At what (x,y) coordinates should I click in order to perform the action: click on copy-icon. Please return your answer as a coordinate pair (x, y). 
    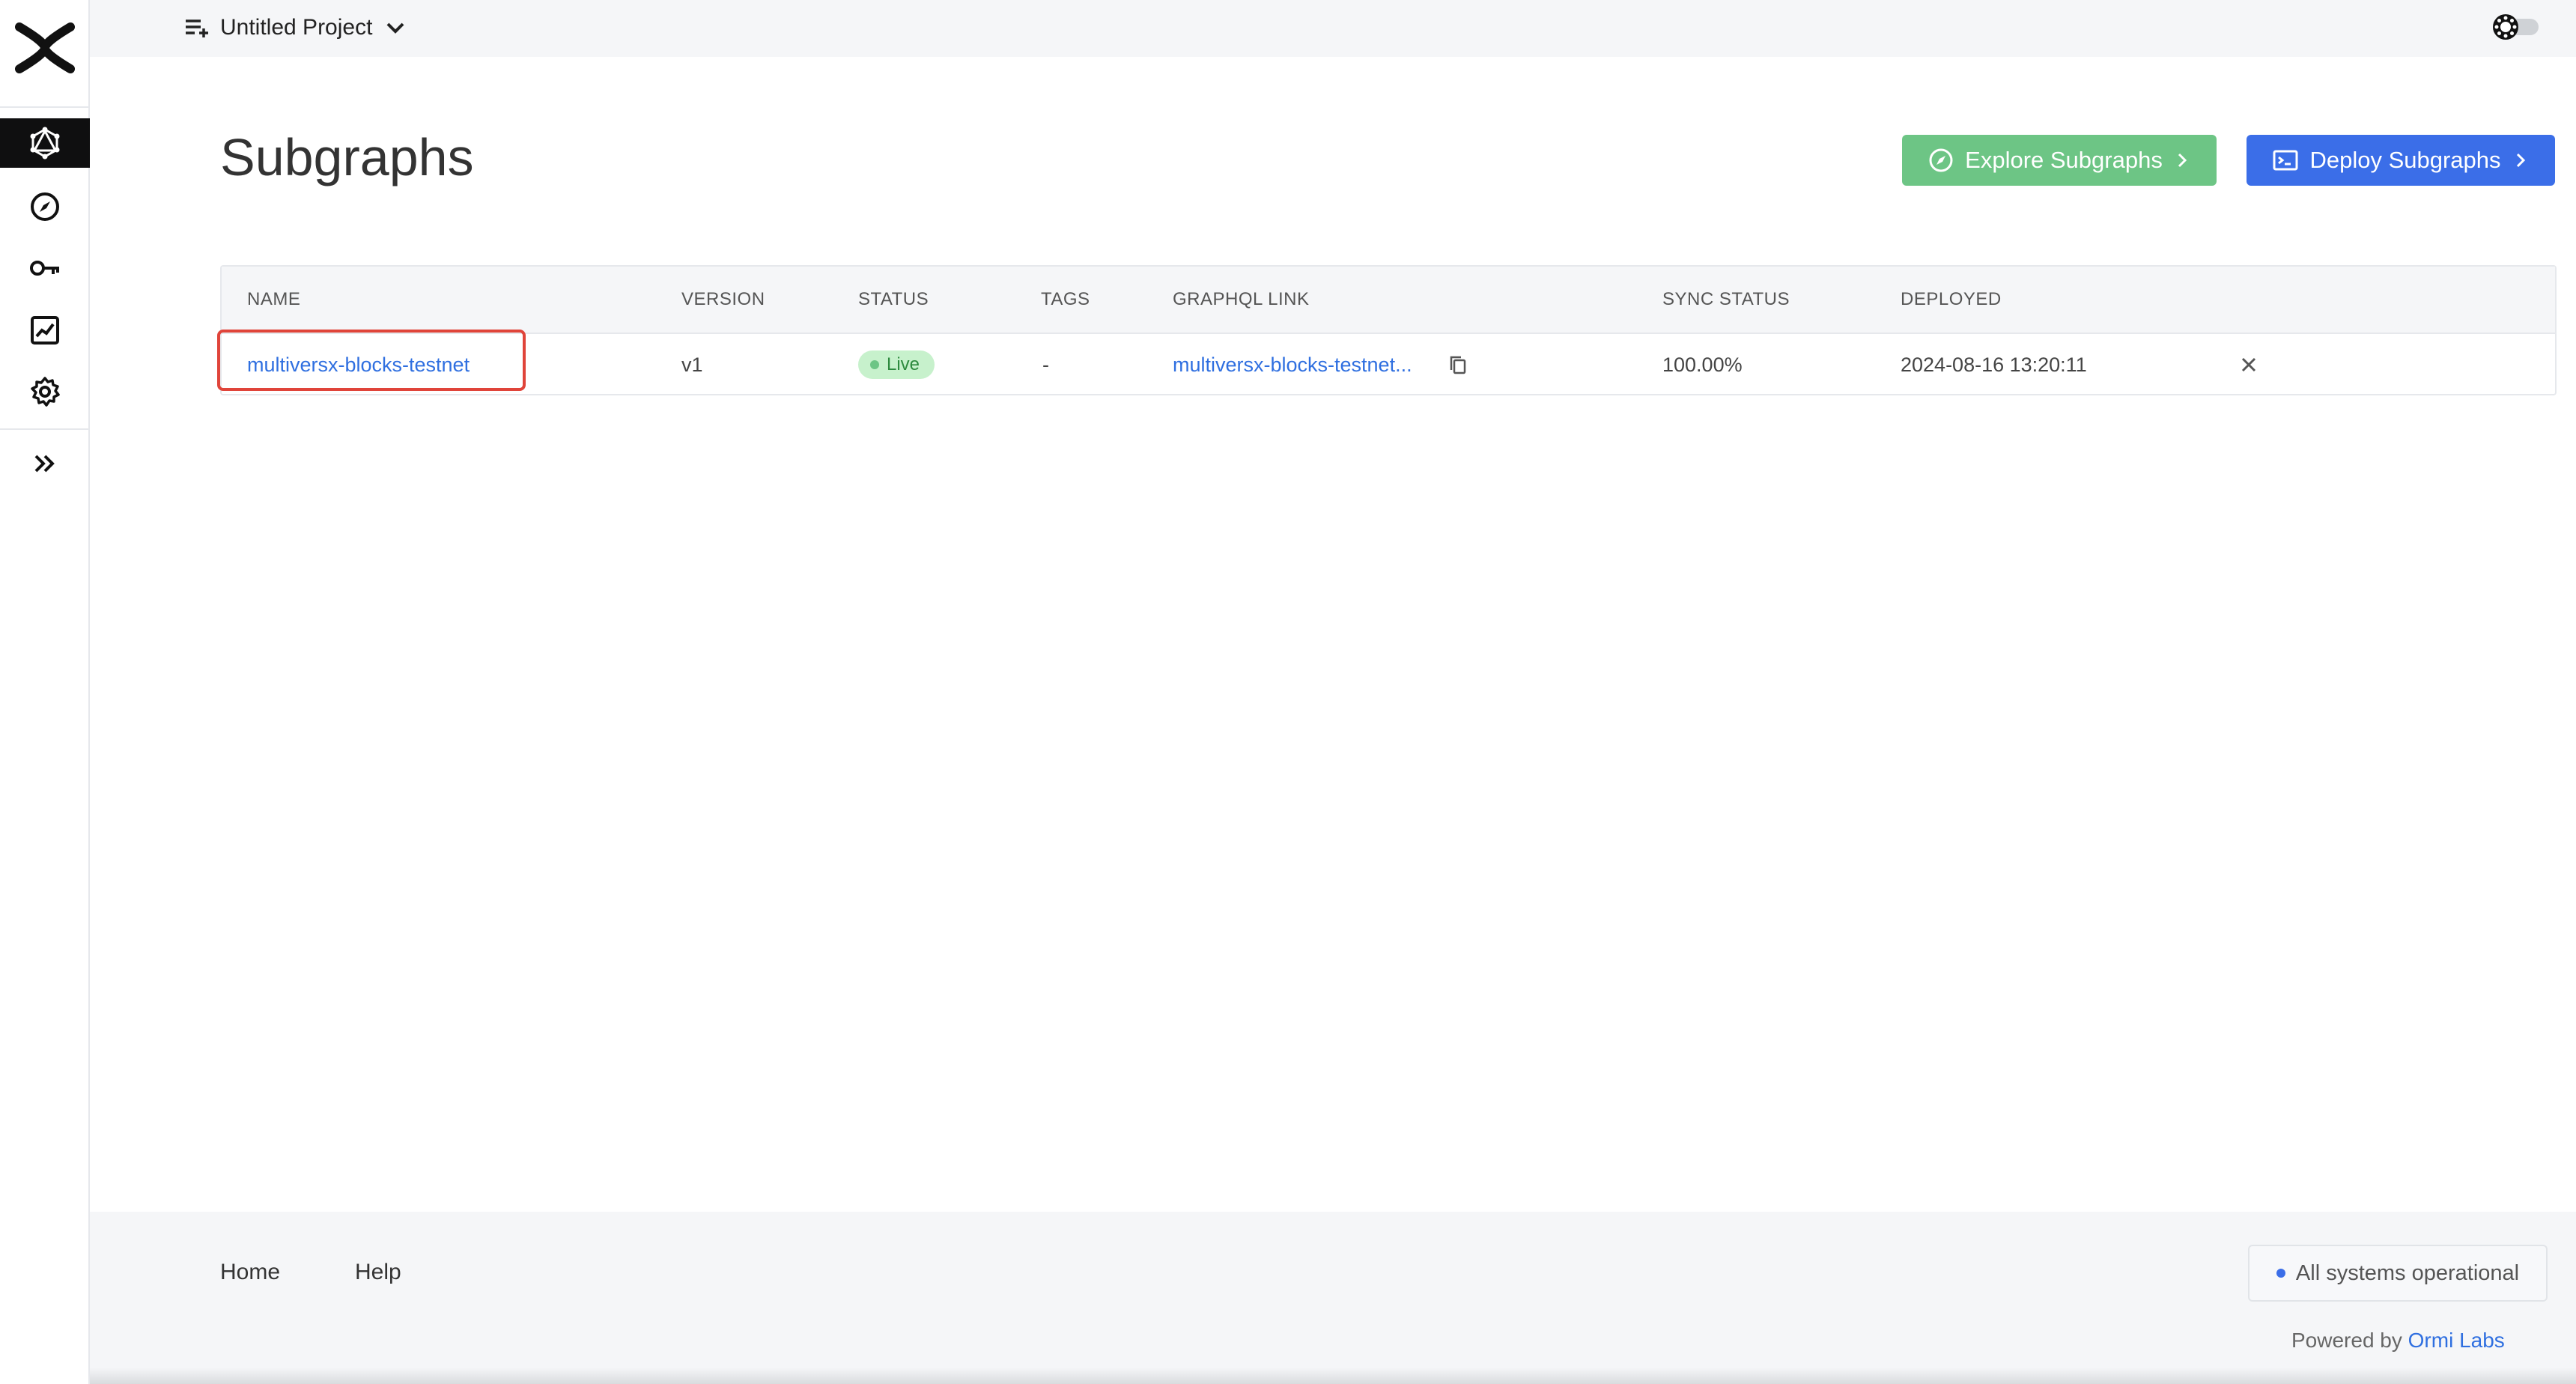
    Looking at the image, I should click on (1458, 364).